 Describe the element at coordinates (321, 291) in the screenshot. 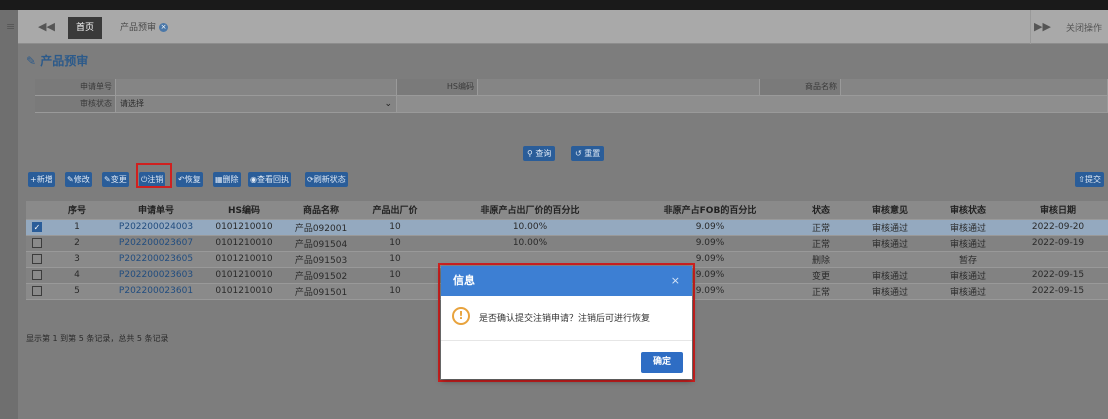

I see `cell-name: 产品091501` at that location.